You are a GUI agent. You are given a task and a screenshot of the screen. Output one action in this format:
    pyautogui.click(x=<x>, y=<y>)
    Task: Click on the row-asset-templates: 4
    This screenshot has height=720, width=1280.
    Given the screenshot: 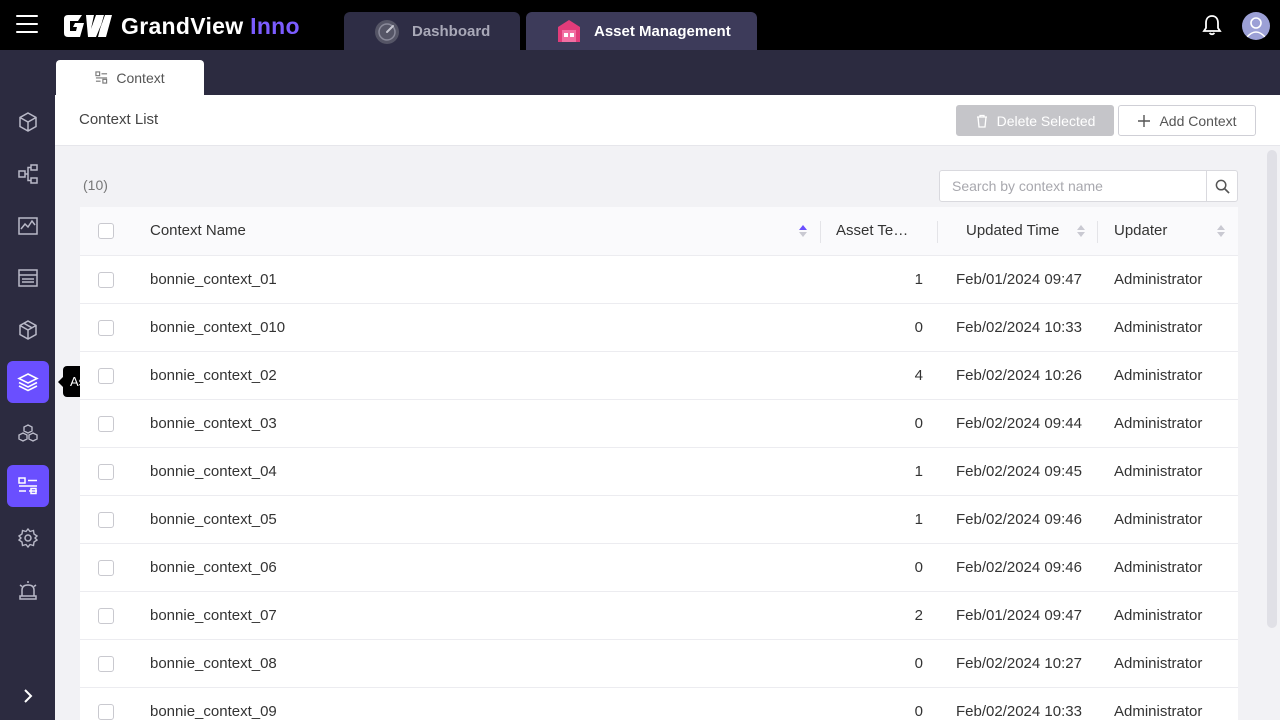 What is the action you would take?
    pyautogui.click(x=918, y=375)
    